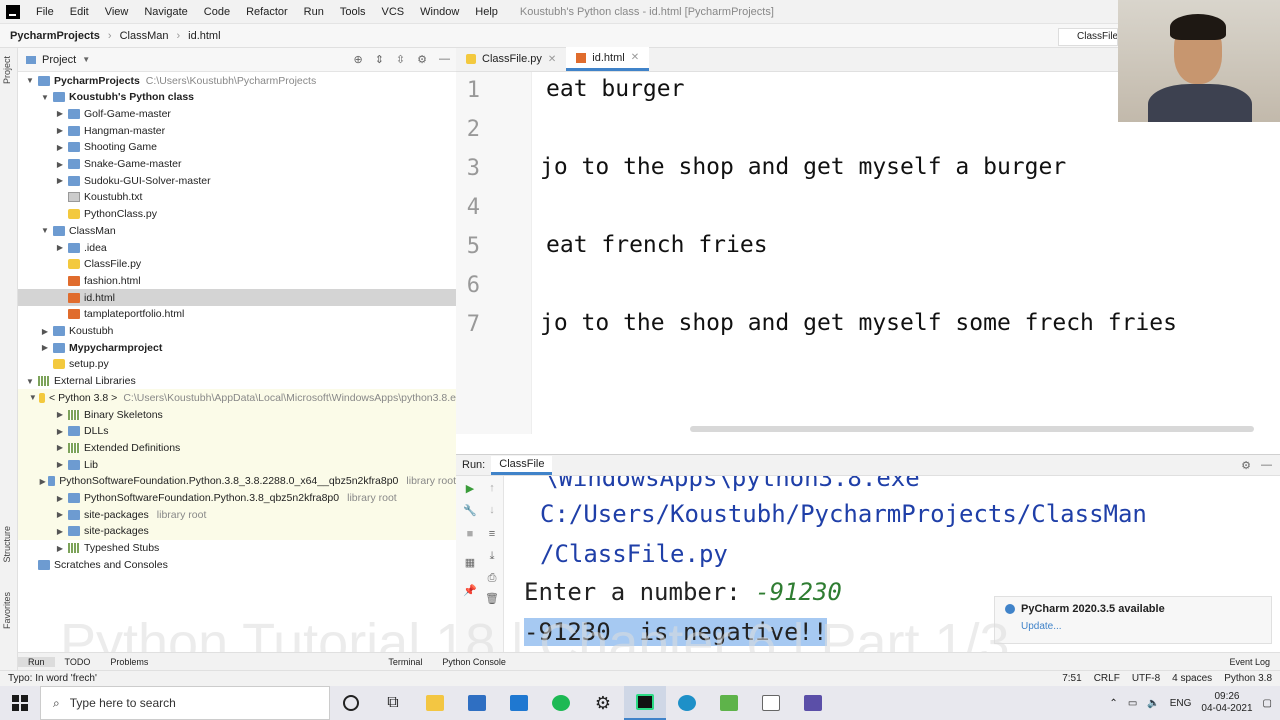 The height and width of the screenshot is (720, 1280). I want to click on store-icon, so click(477, 703).